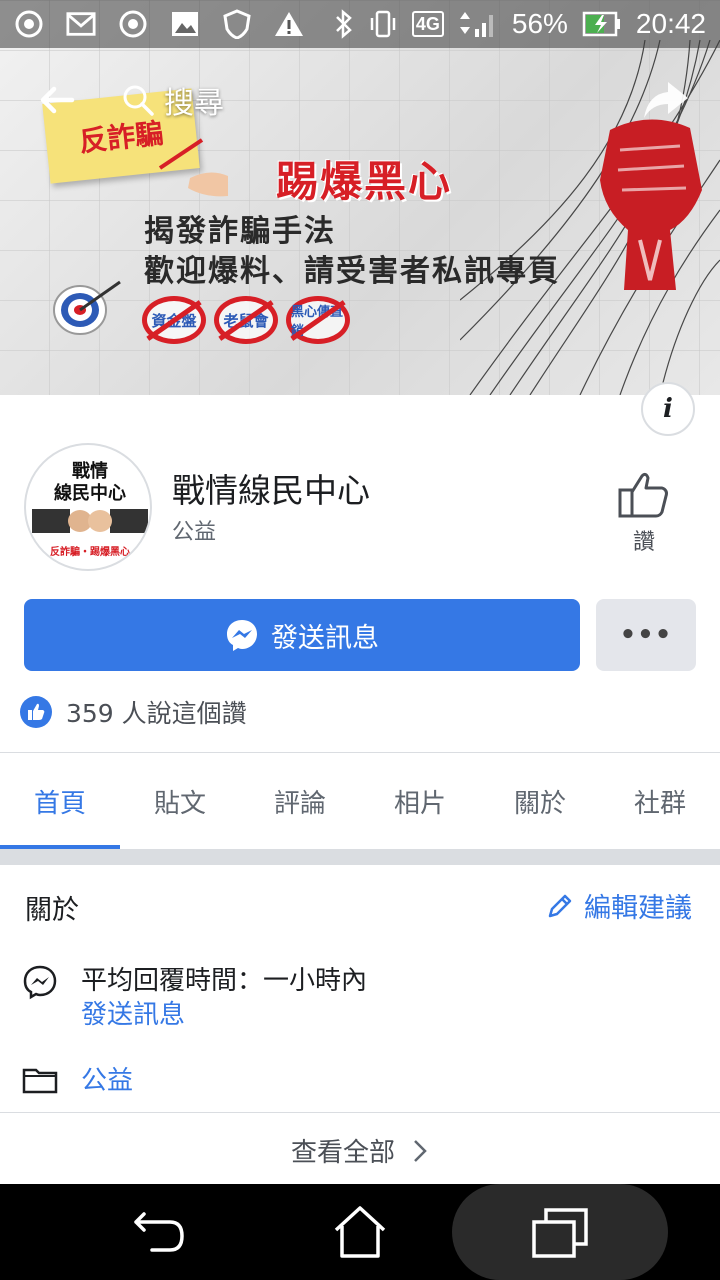 The height and width of the screenshot is (1280, 720). I want to click on system-navigation-bar, so click(360, 1232).